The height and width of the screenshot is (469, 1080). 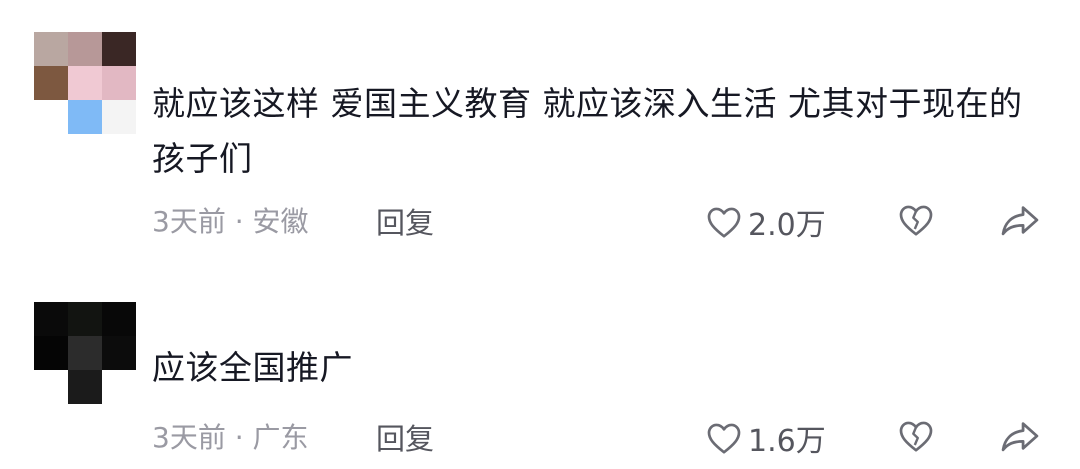 What do you see at coordinates (787, 225) in the screenshot?
I see `like-count: 2.0万` at bounding box center [787, 225].